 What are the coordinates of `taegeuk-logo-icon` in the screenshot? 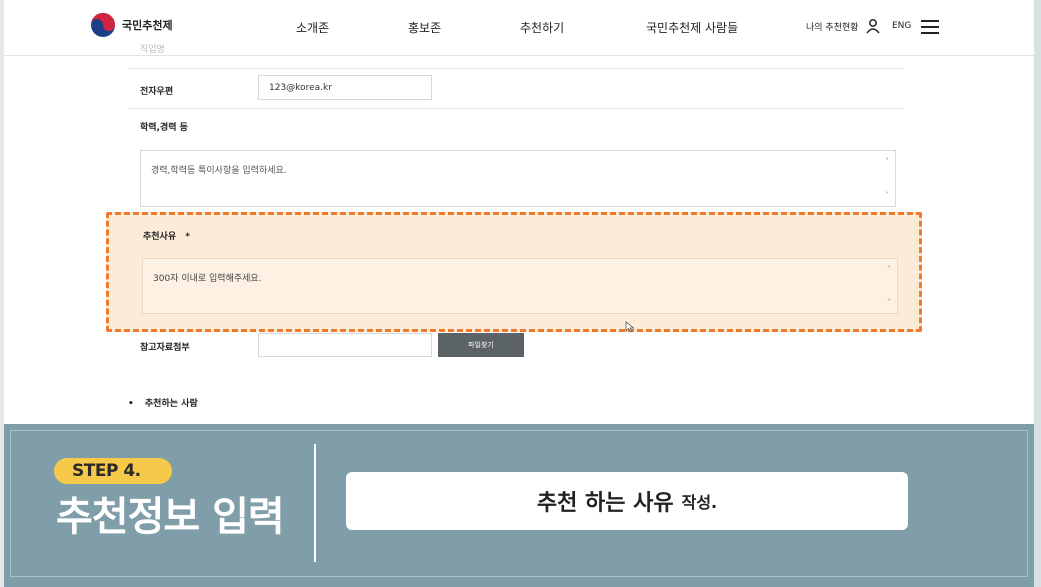 It's located at (103, 25).